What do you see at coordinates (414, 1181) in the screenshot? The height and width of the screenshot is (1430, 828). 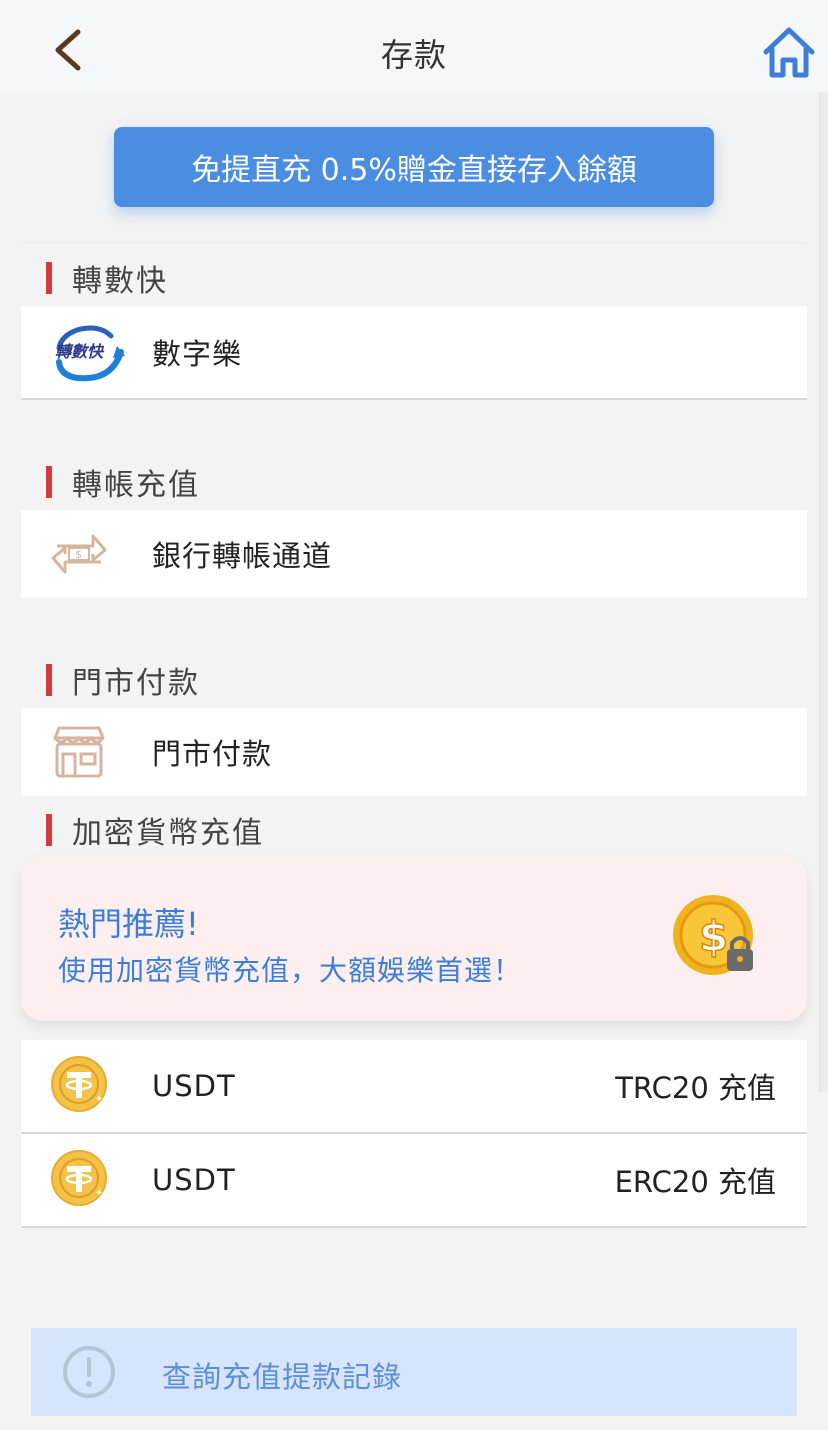 I see `payment-row-usdt-erc20: ✦ USDT ERC20 充值` at bounding box center [414, 1181].